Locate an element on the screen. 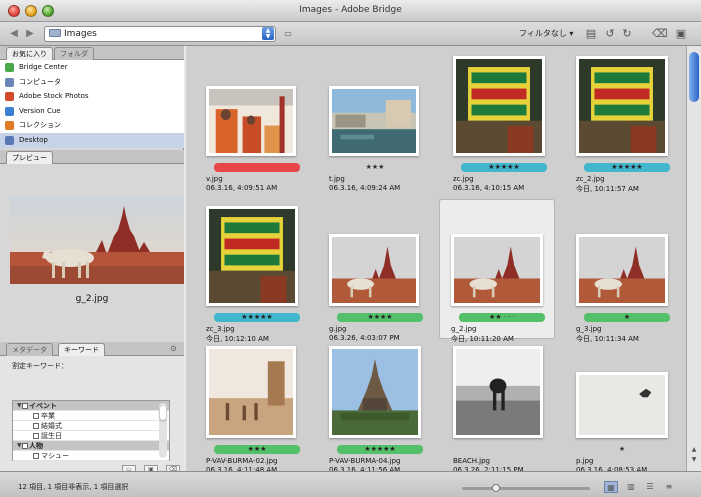 Image resolution: width=701 pixels, height=497 pixels. keyword-label: 卒業 is located at coordinates (48, 416).